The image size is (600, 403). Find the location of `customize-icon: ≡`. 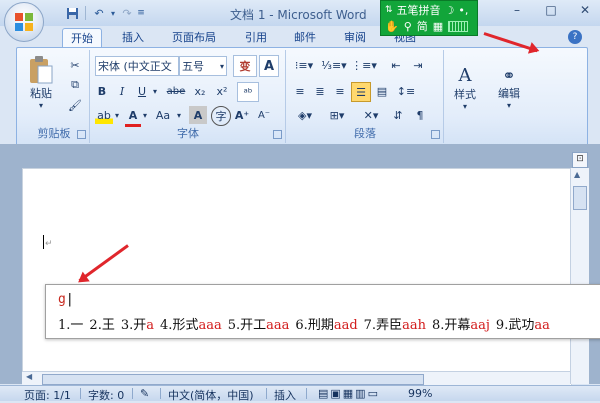

customize-icon: ≡ is located at coordinates (141, 13).